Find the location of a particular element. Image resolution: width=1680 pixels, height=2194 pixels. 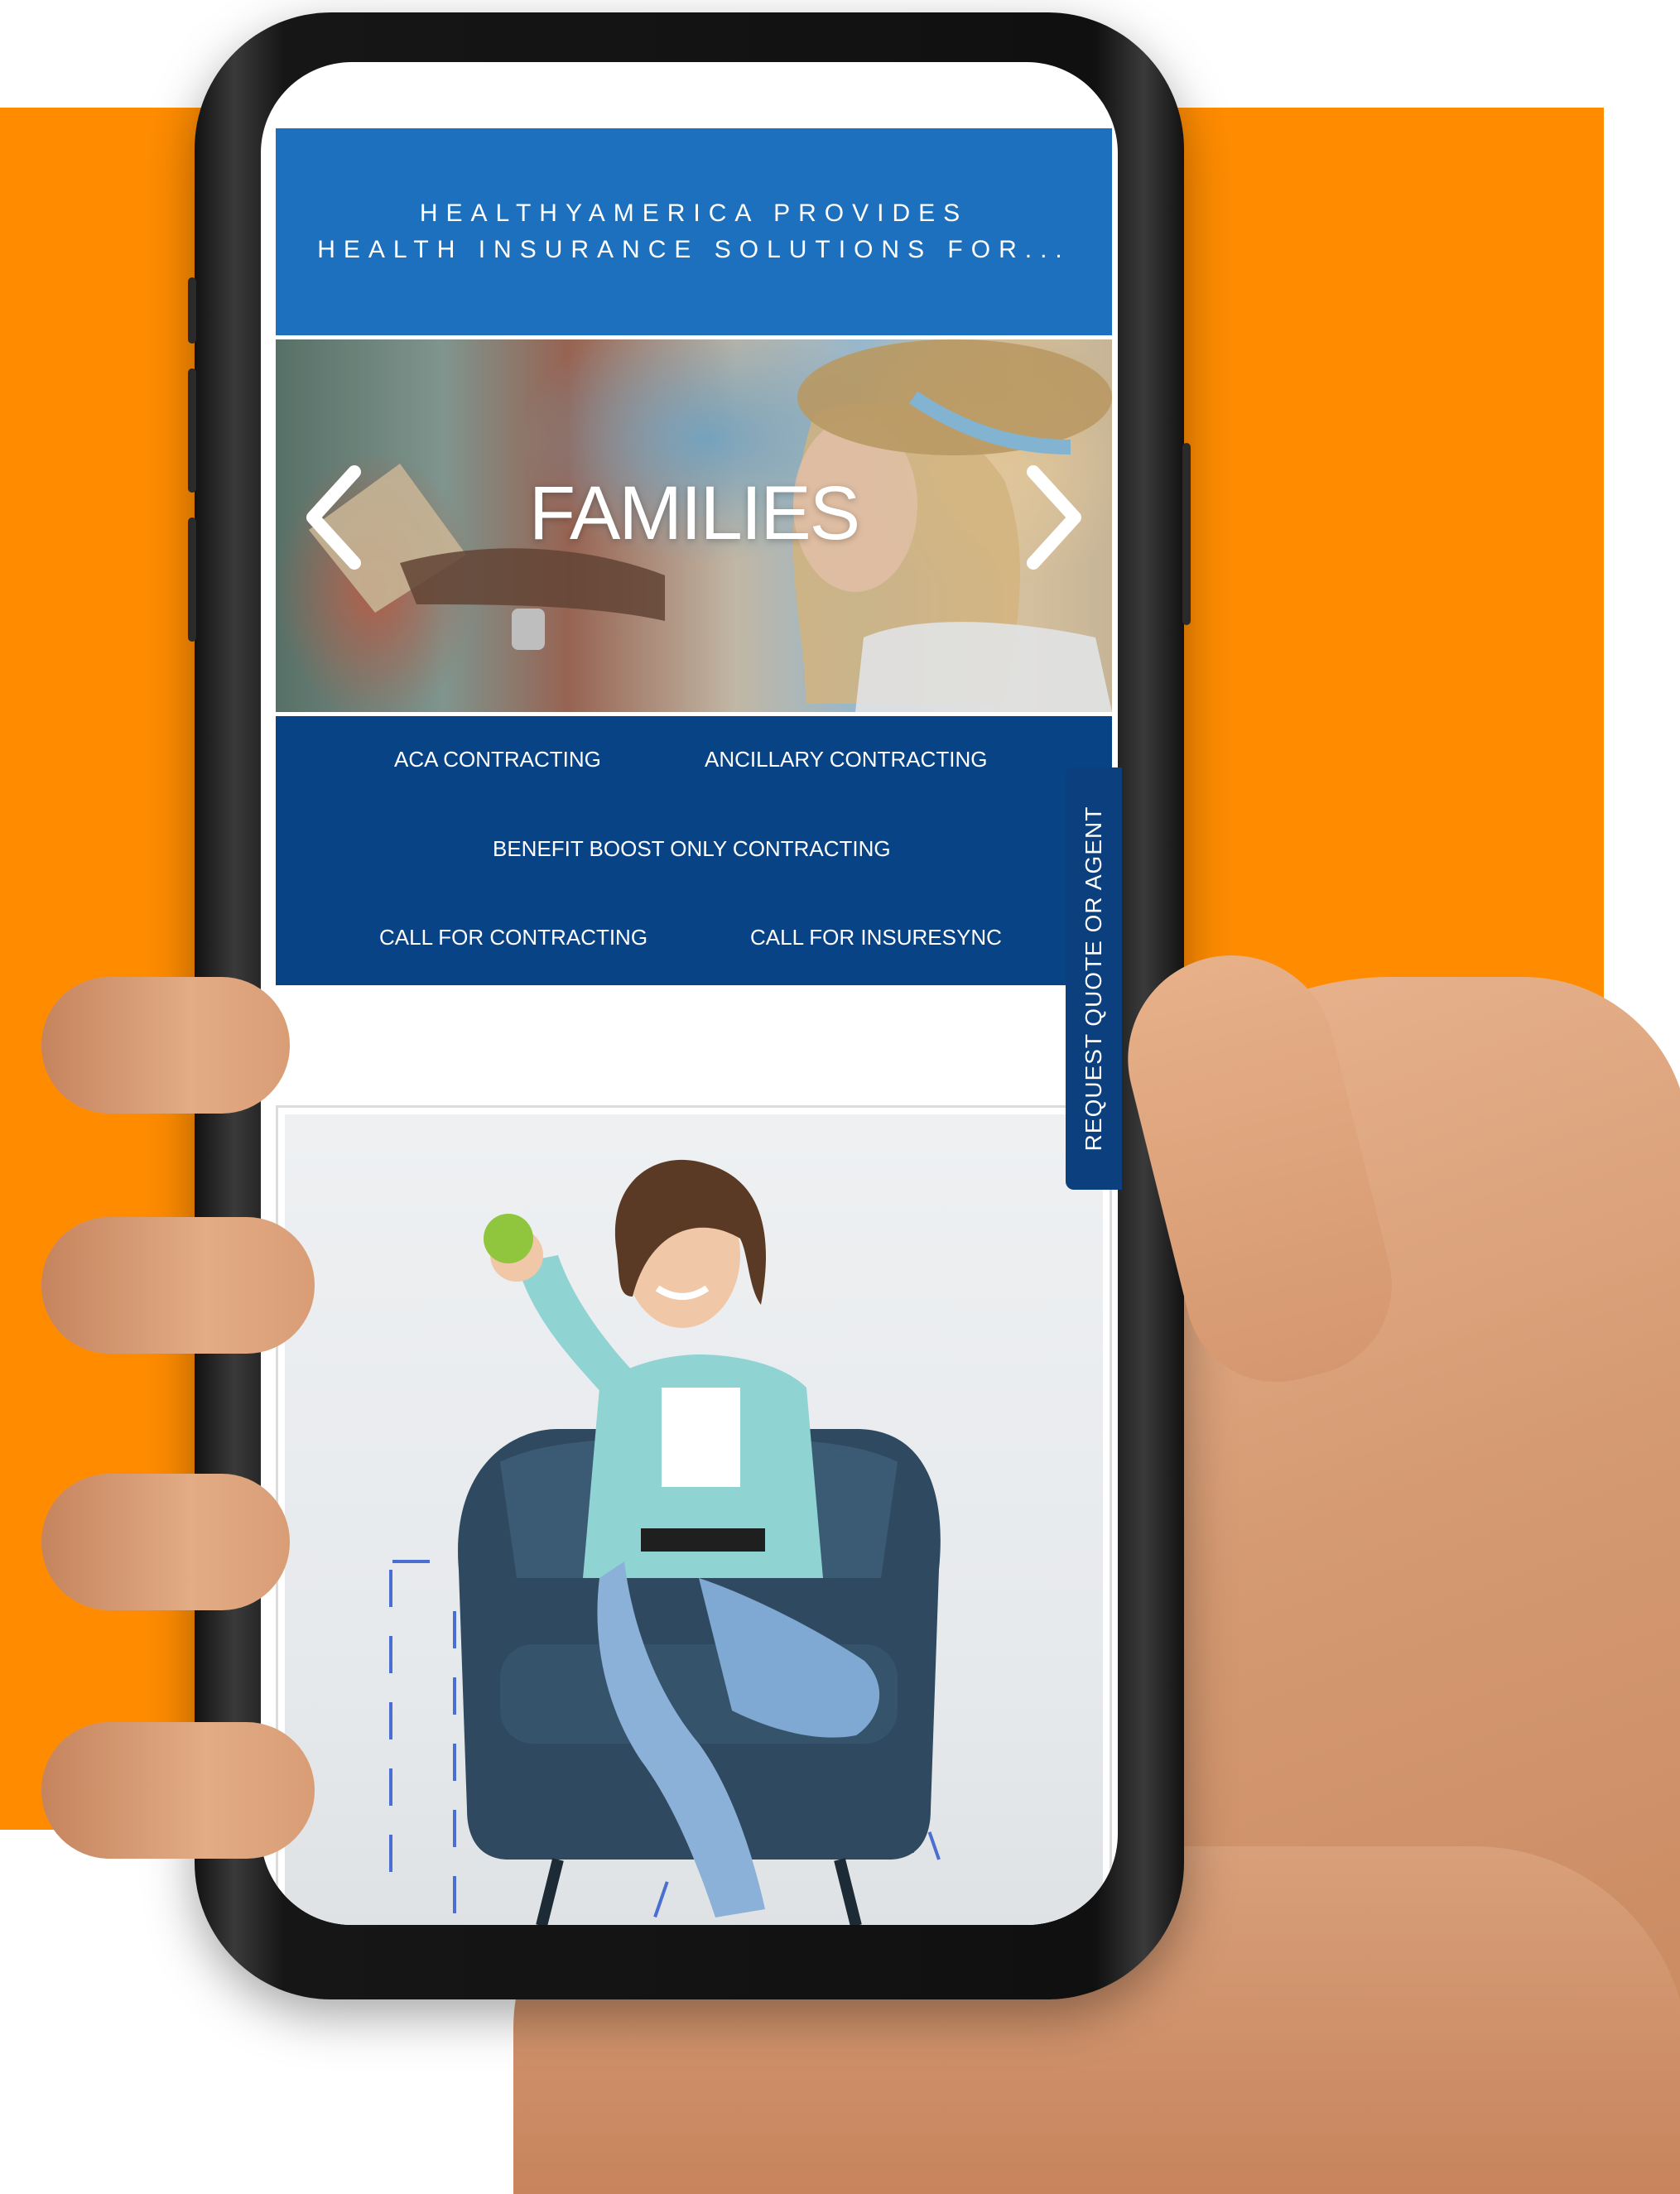

chevron-right-icon is located at coordinates (1054, 517).